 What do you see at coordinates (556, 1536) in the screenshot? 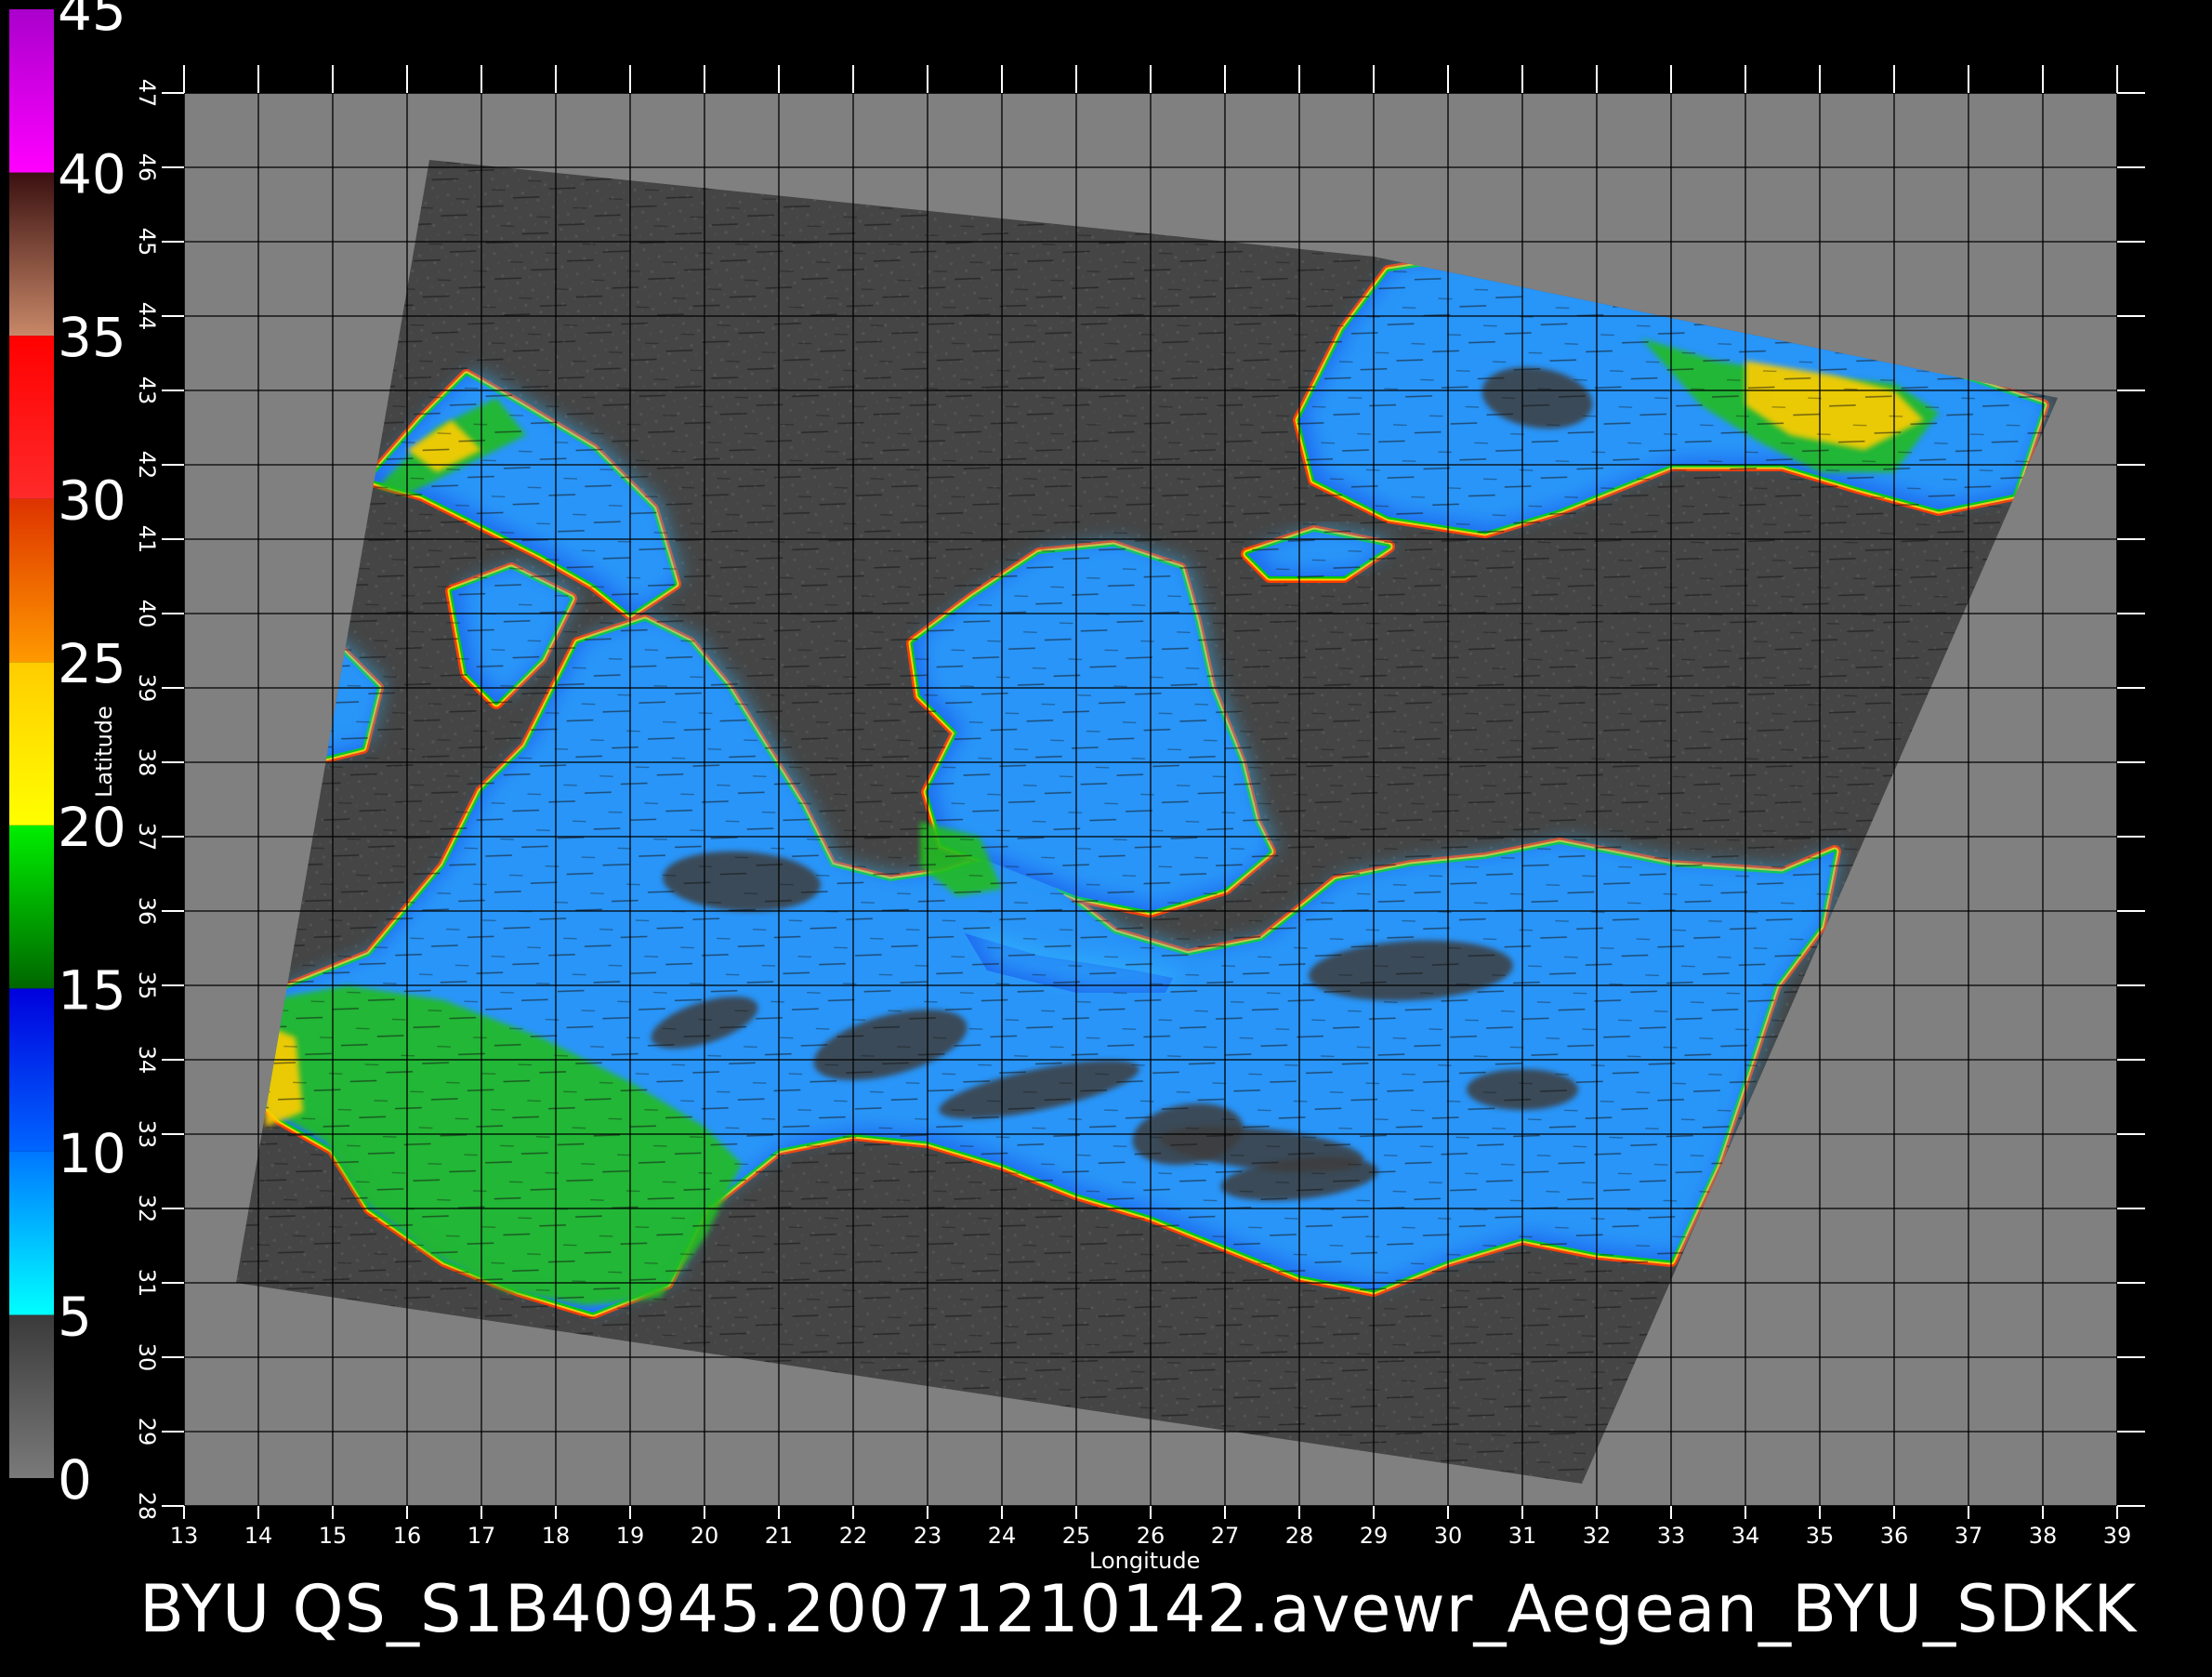
I see `x-tick-label: 18` at bounding box center [556, 1536].